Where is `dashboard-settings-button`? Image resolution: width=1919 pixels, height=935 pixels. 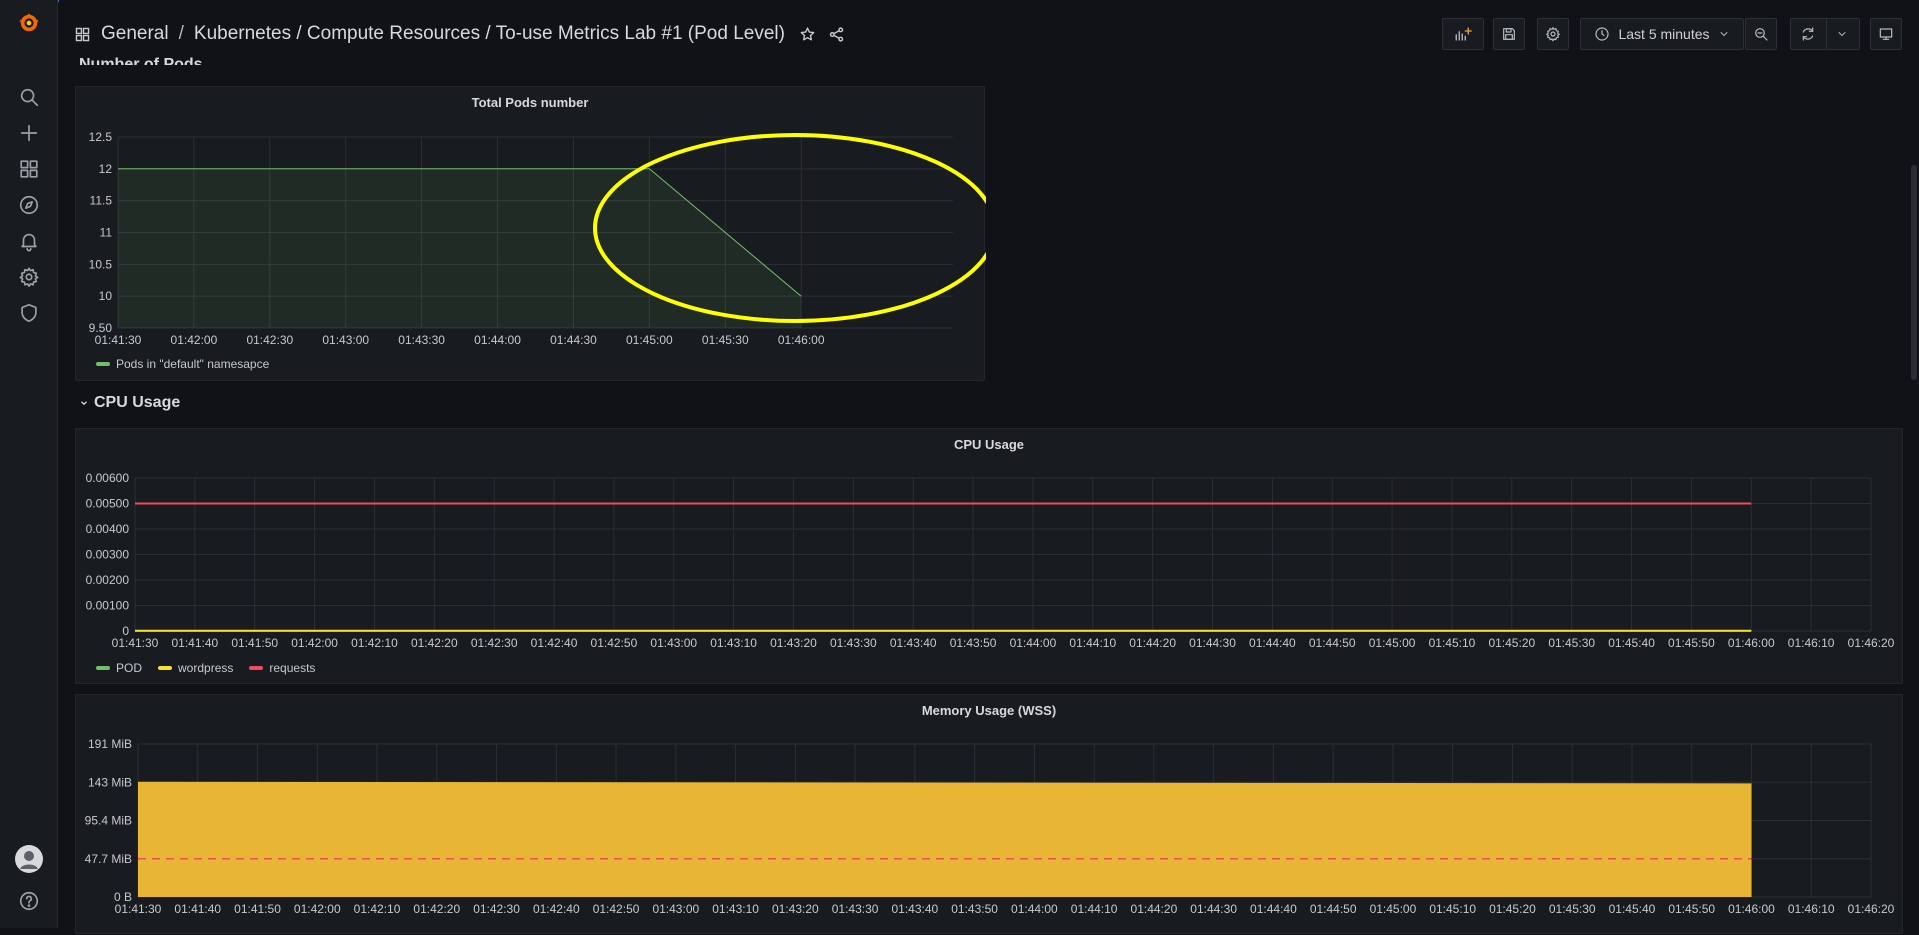
dashboard-settings-button is located at coordinates (1553, 34).